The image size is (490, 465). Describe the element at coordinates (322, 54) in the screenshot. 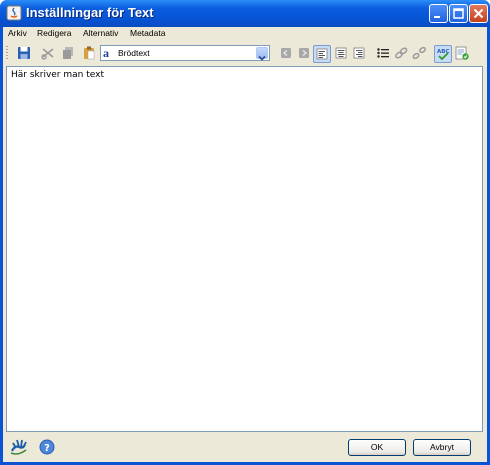

I see `align-left-icon` at that location.